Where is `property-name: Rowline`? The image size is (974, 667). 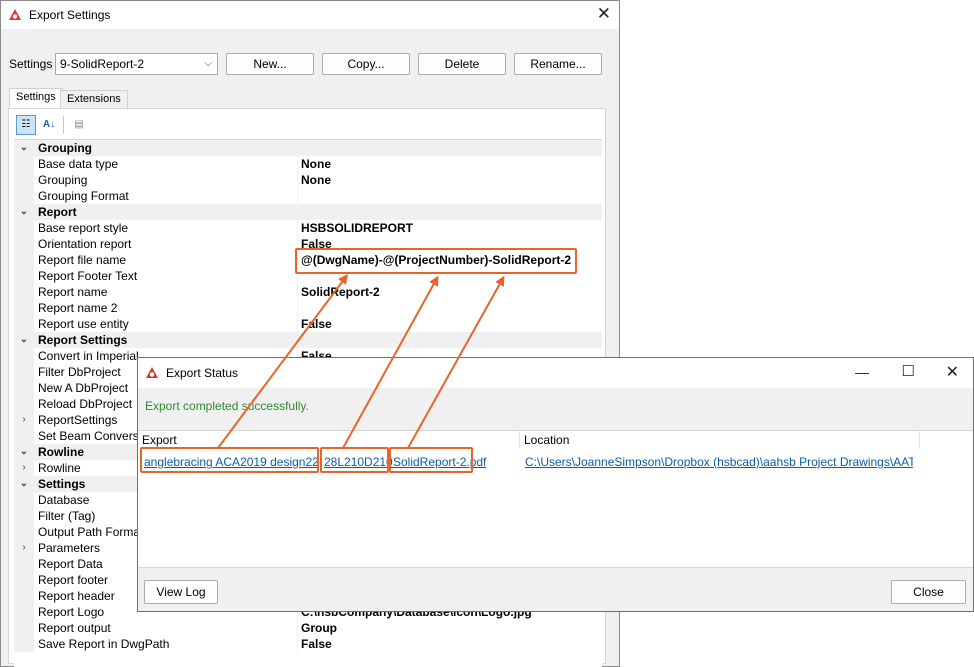
property-name: Rowline is located at coordinates (59, 468).